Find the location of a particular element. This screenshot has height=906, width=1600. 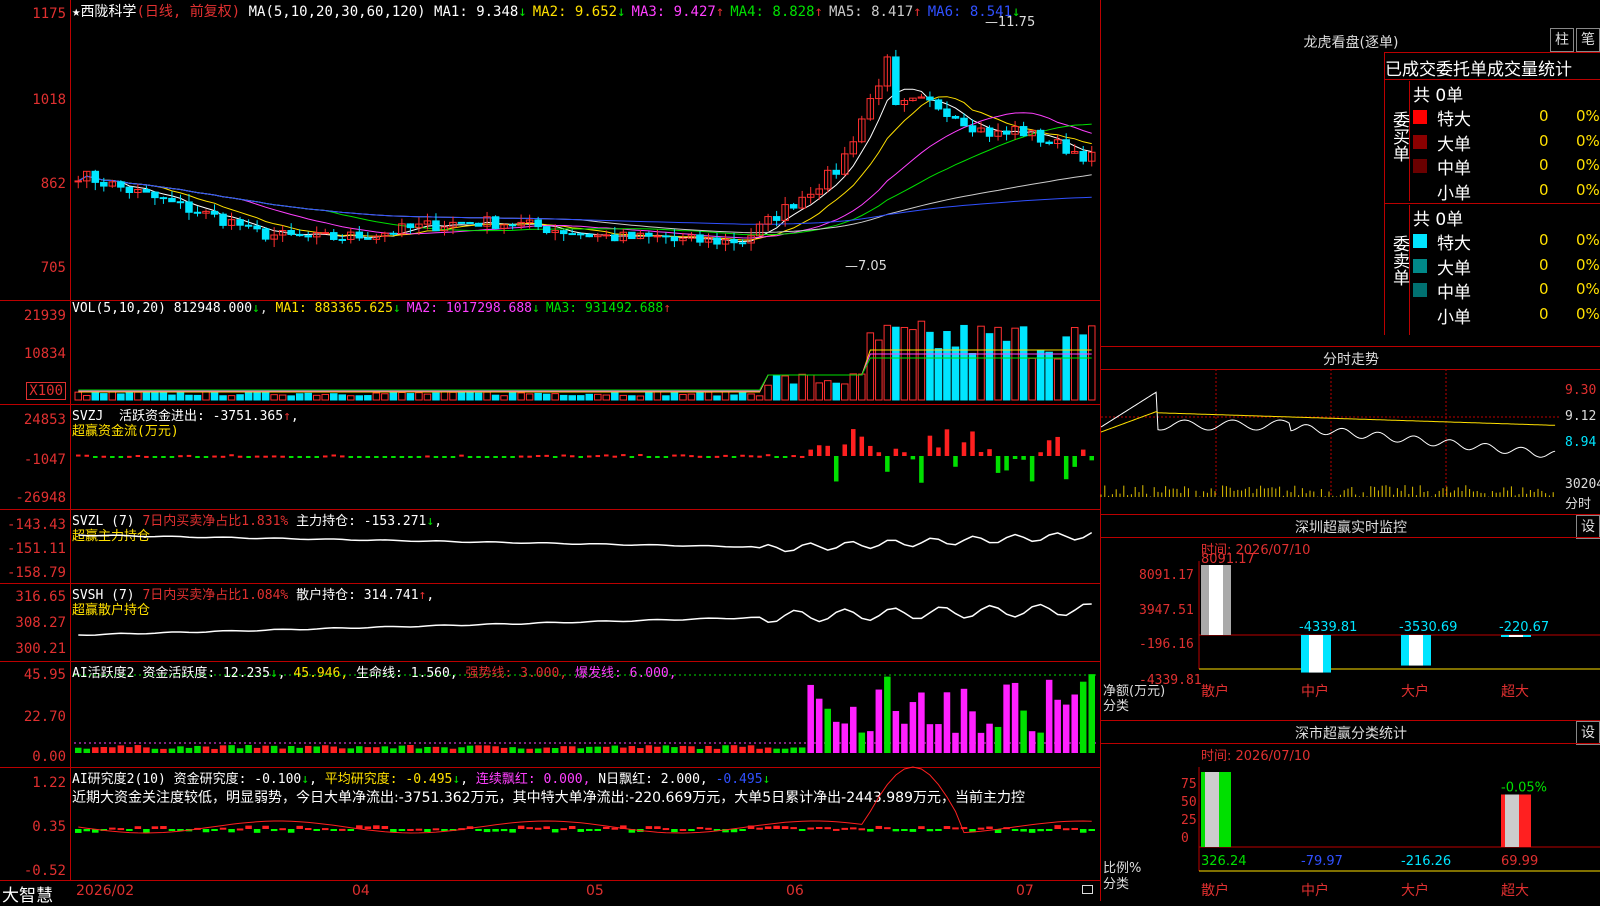

x-axis-label: 05 is located at coordinates (595, 891).